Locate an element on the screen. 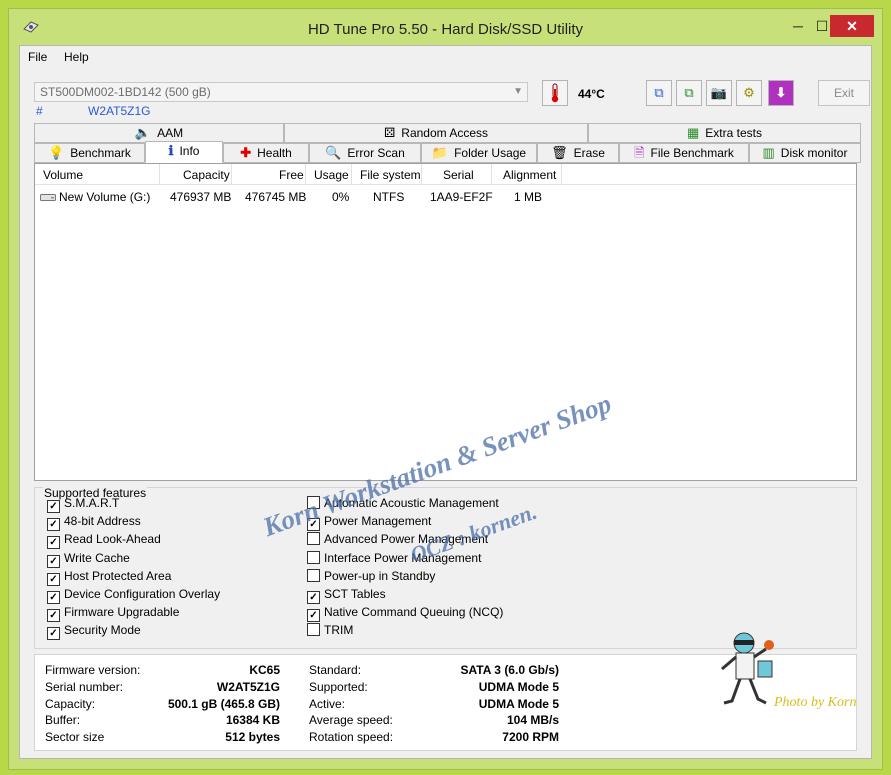 Image resolution: width=891 pixels, height=775 pixels. camera-icon: 📷 is located at coordinates (719, 92).